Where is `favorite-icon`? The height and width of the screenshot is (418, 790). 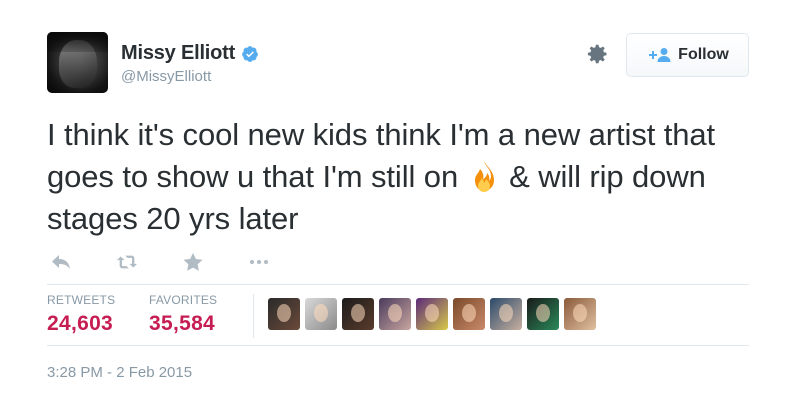 favorite-icon is located at coordinates (193, 262).